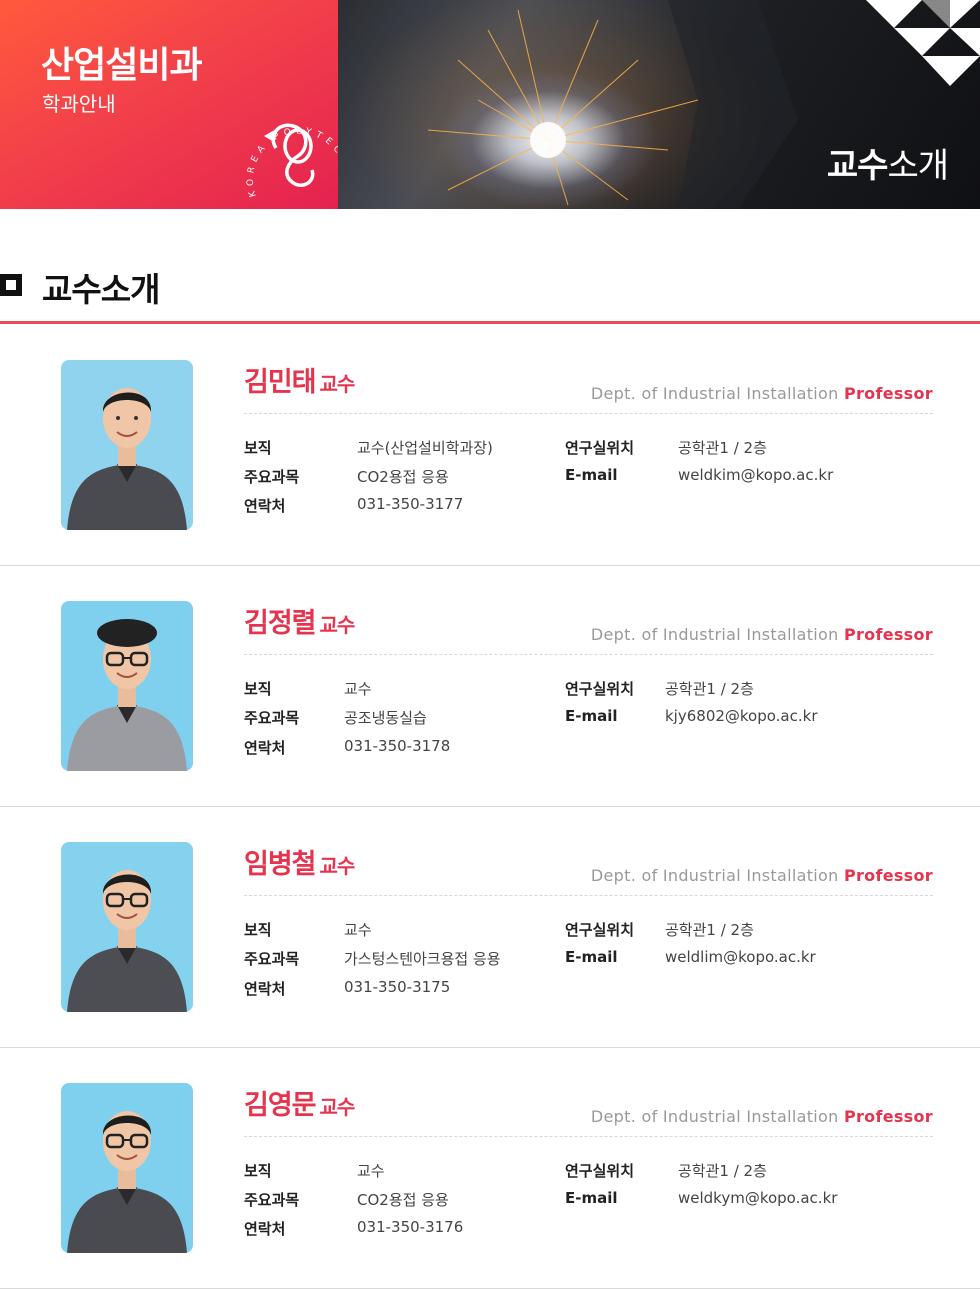 The width and height of the screenshot is (980, 1289). What do you see at coordinates (757, 1198) in the screenshot?
I see `email-link: weldkym@kopo.ac.kr` at bounding box center [757, 1198].